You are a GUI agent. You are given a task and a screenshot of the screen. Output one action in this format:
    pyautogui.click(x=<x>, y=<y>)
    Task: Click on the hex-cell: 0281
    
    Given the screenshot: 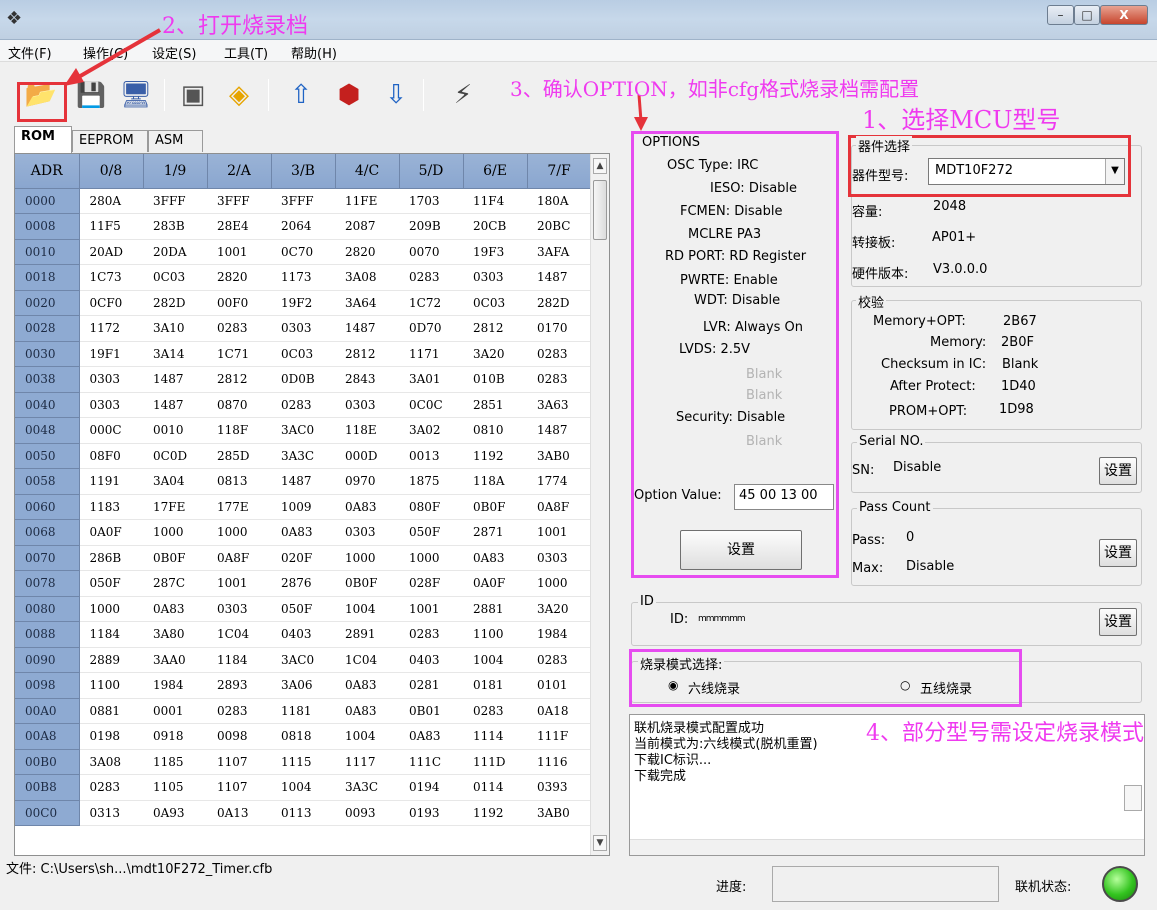 What is the action you would take?
    pyautogui.click(x=431, y=685)
    